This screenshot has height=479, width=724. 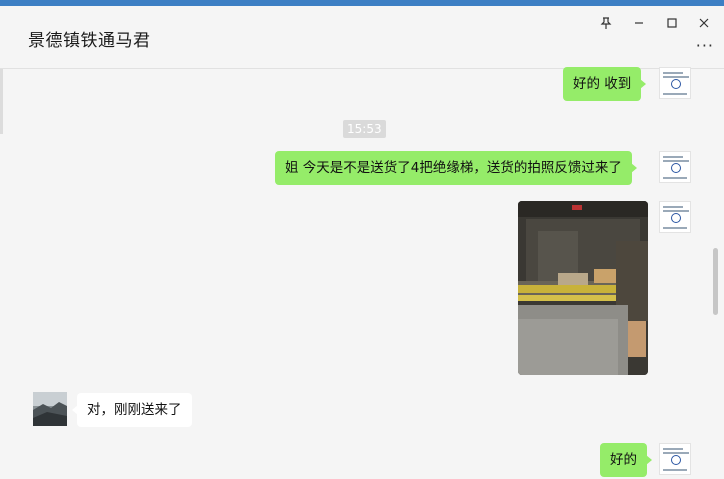 I want to click on minimize-icon, so click(x=639, y=23).